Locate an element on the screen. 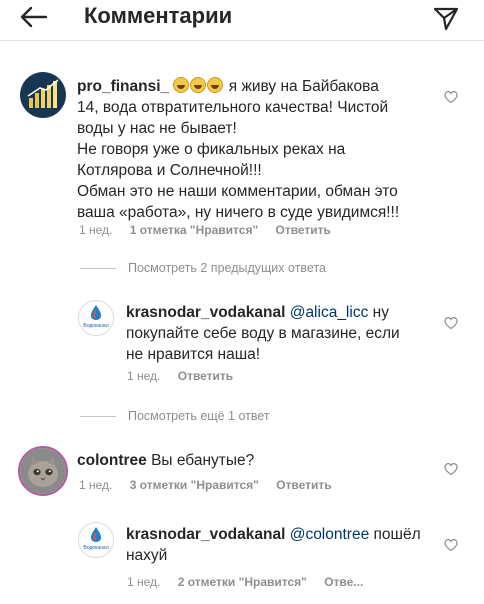 Image resolution: width=484 pixels, height=604 pixels. comment-username: colontree is located at coordinates (112, 460).